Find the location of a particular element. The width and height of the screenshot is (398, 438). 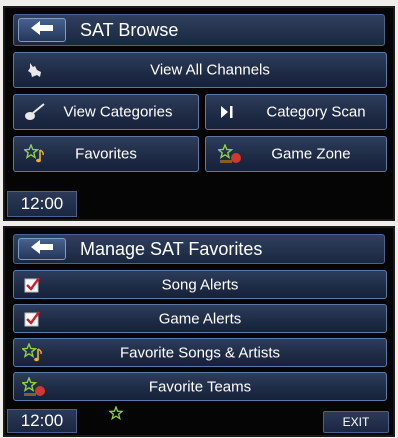

view-all-channels-label: View All Channels is located at coordinates (210, 70).